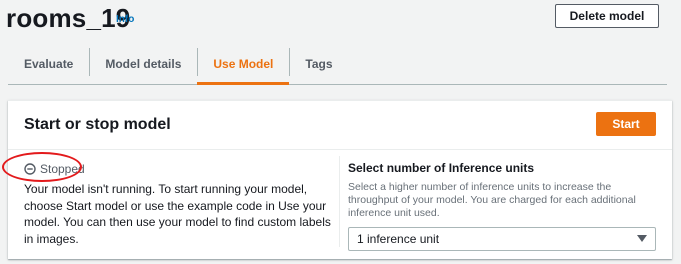 The image size is (681, 264). Describe the element at coordinates (179, 169) in the screenshot. I see `status-indicator: Stopped` at that location.